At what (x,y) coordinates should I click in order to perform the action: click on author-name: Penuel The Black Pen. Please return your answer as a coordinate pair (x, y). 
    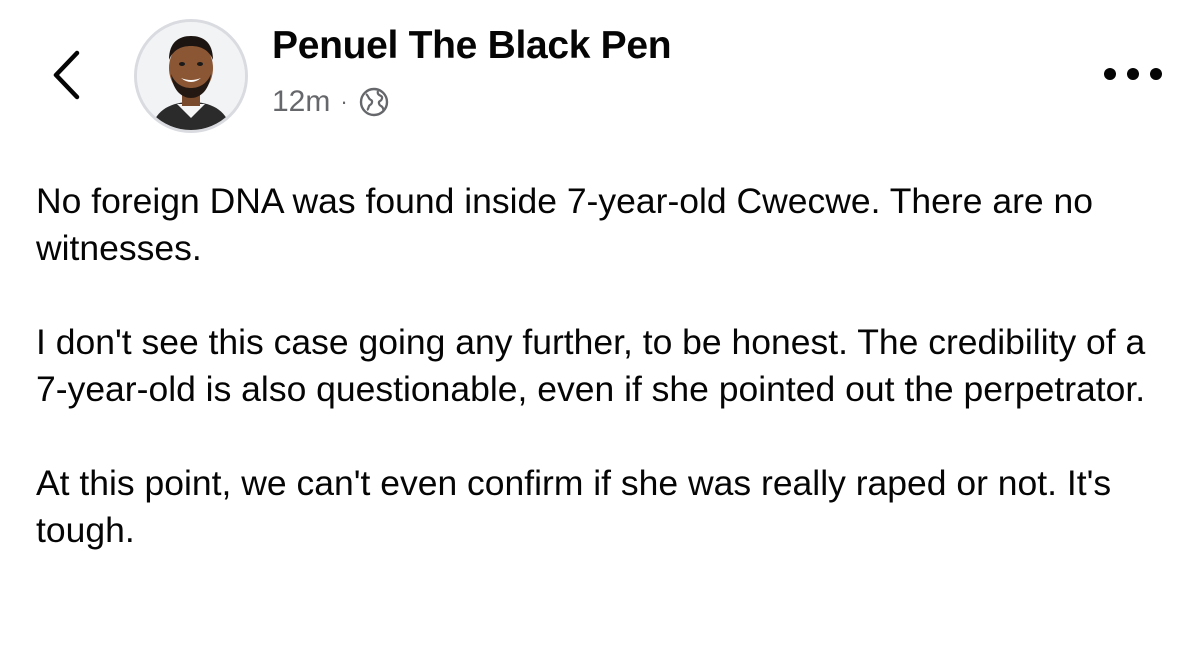
    Looking at the image, I should click on (472, 46).